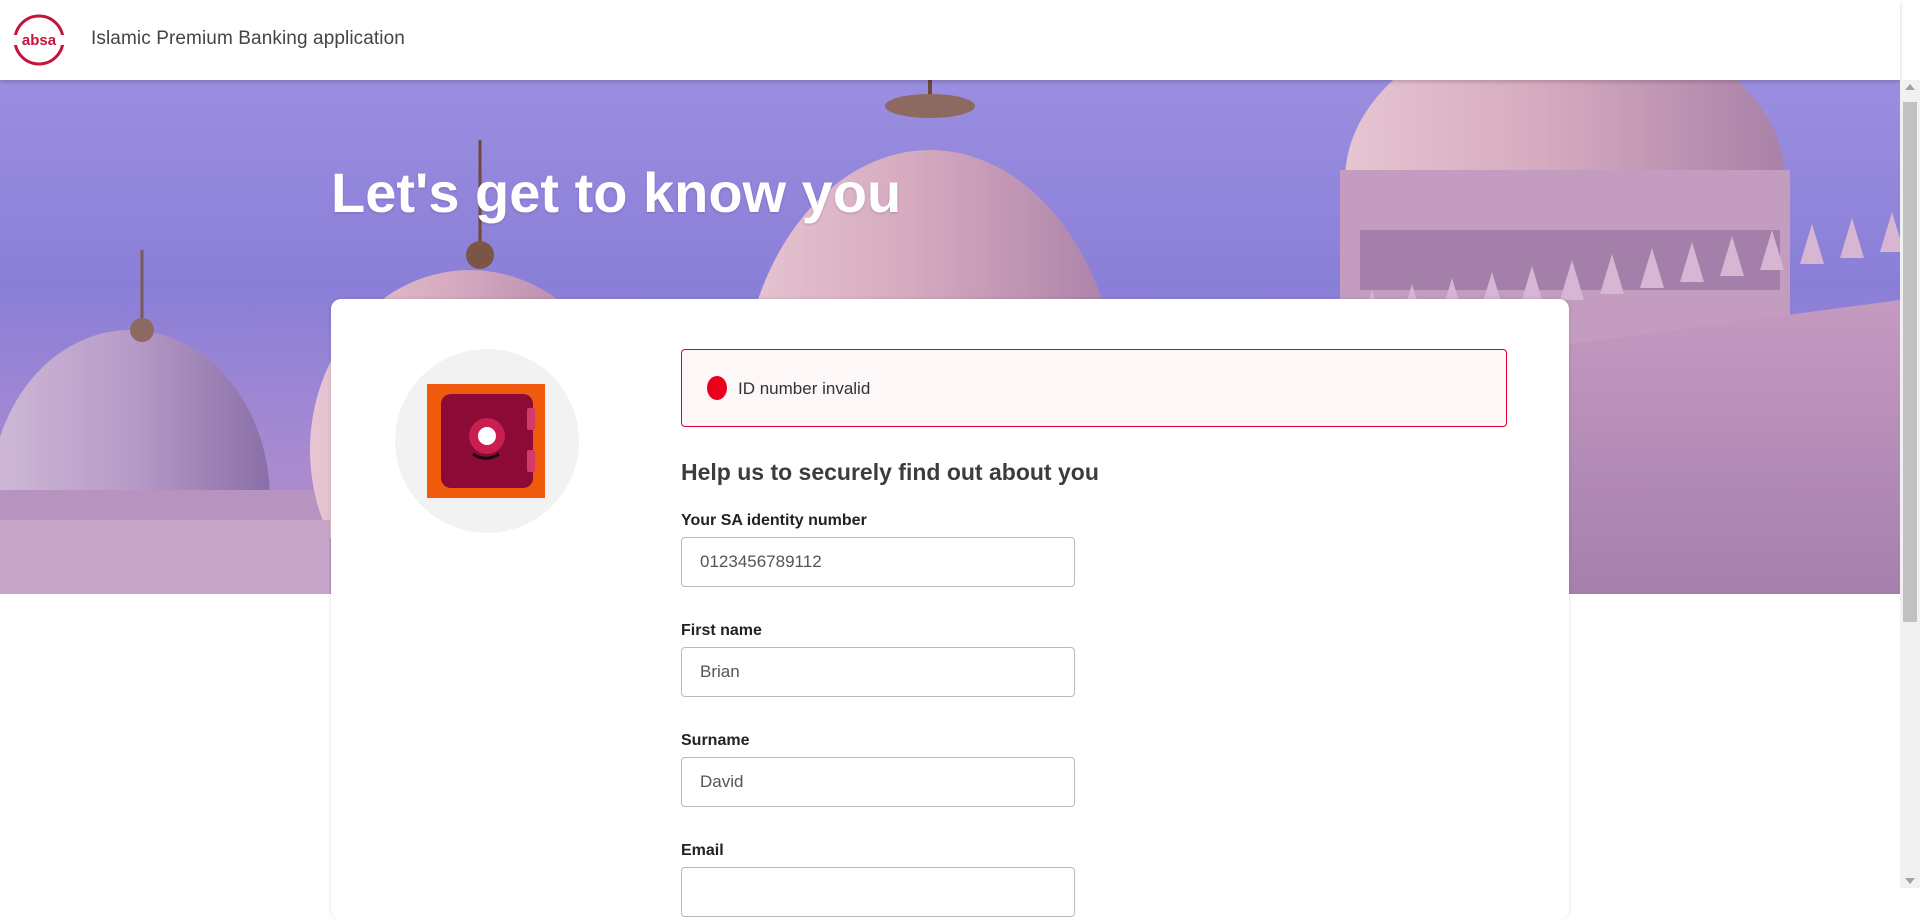 This screenshot has height=919, width=1920. I want to click on svg-text: absa, so click(39, 40).